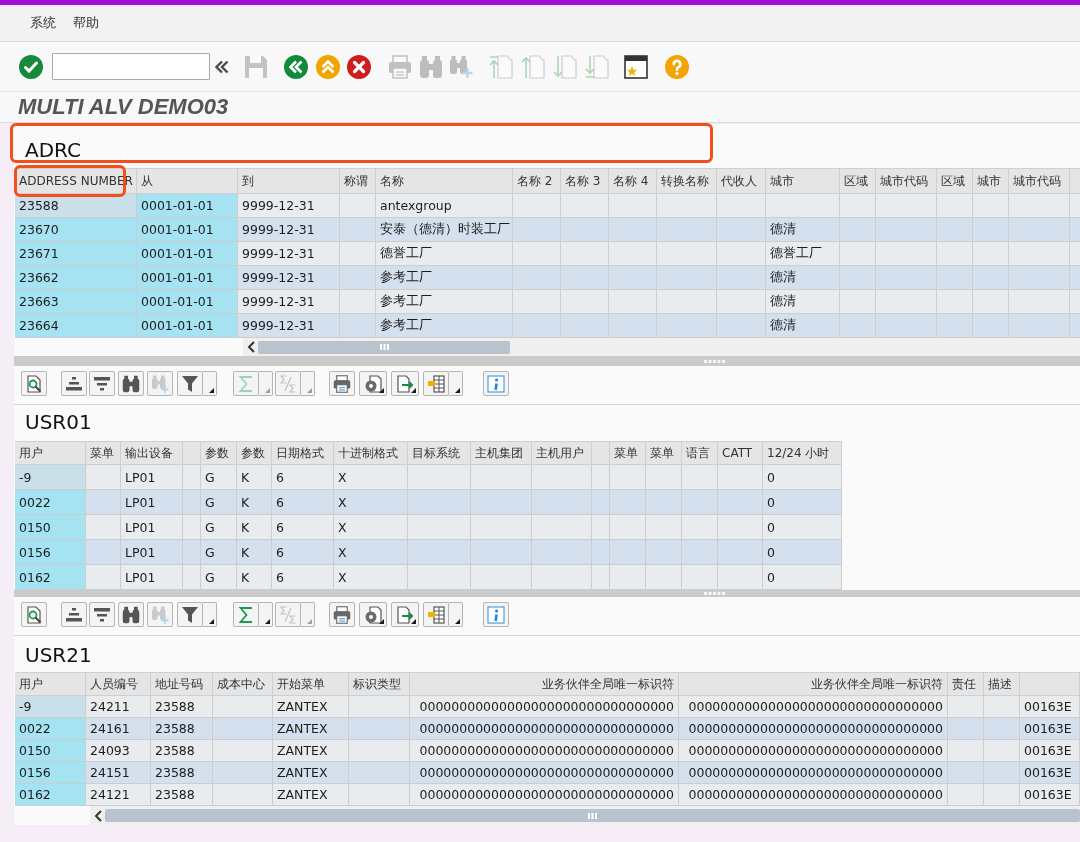 This screenshot has height=842, width=1080. What do you see at coordinates (633, 181) in the screenshot?
I see `column-header: 名称 4` at bounding box center [633, 181].